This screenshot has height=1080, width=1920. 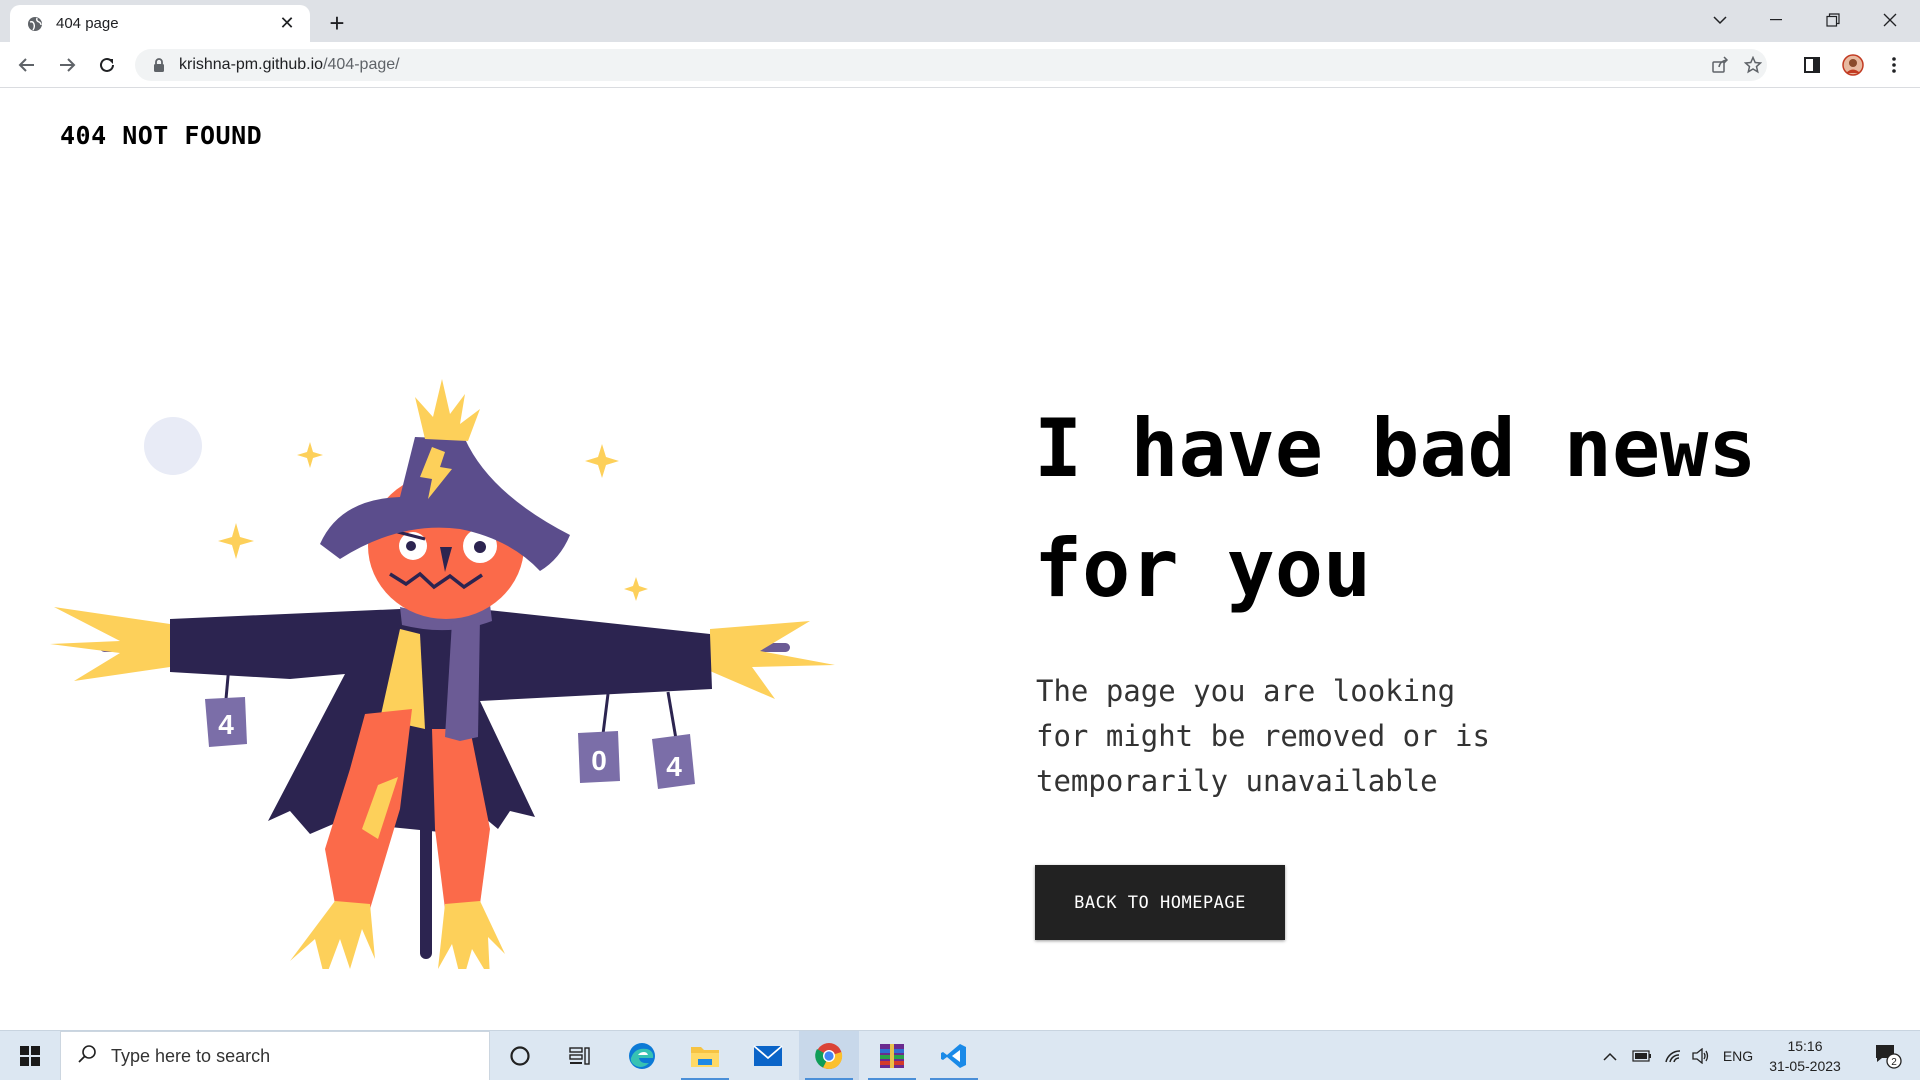 I want to click on back-to-homepage-button: BACK TO HOMEPAGE, so click(x=1160, y=902).